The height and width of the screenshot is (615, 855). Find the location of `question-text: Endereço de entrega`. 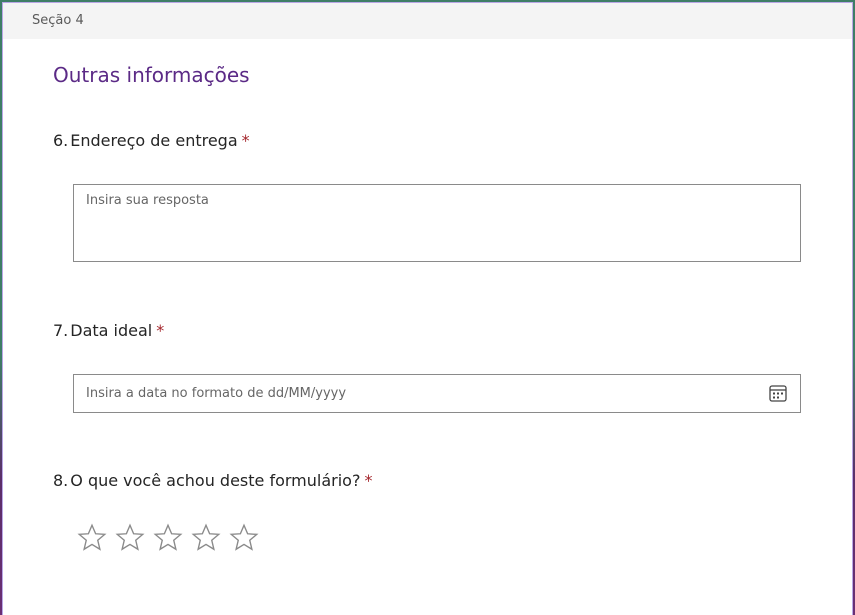

question-text: Endereço de entrega is located at coordinates (154, 140).